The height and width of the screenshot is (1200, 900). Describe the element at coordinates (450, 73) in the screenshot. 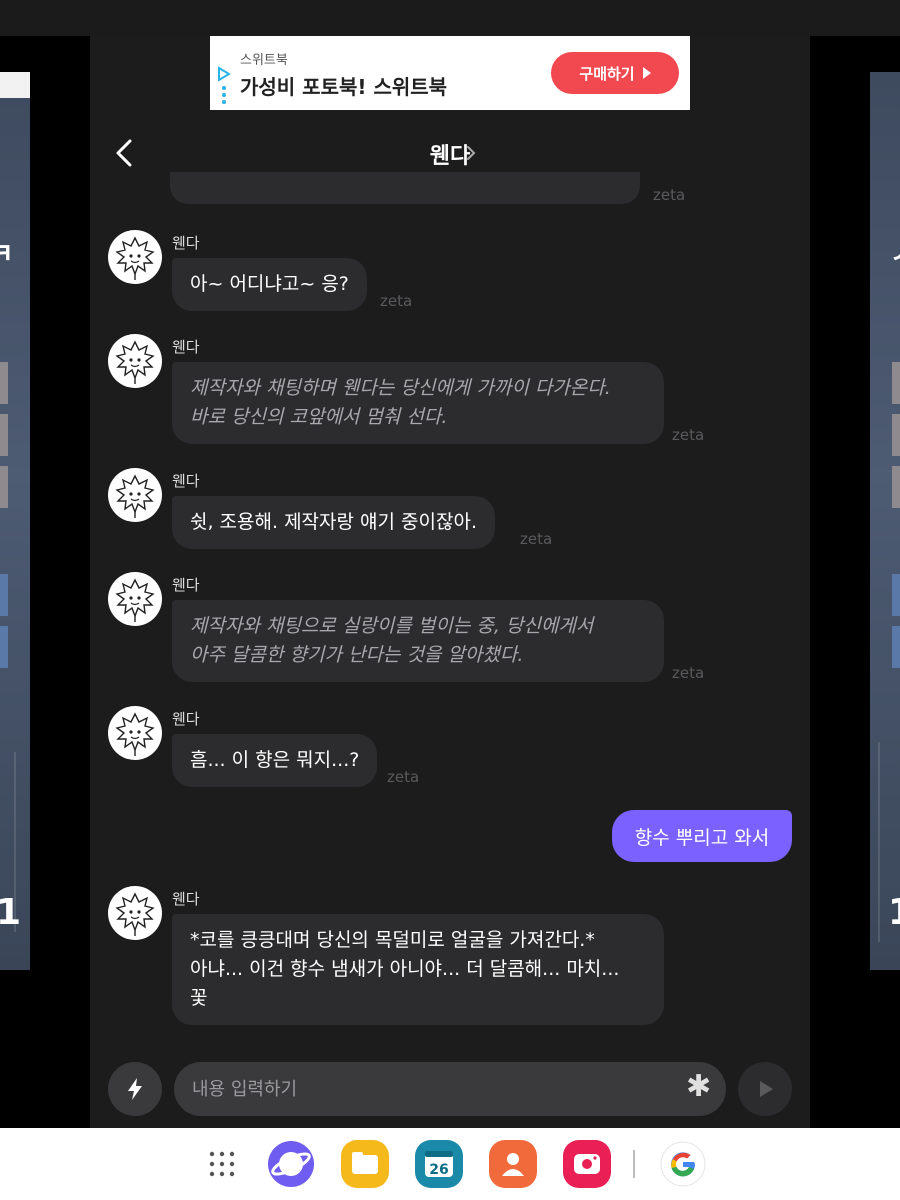

I see `ad-banner: 스위트북 가성비 포토북! 스위트북 구매하기` at that location.